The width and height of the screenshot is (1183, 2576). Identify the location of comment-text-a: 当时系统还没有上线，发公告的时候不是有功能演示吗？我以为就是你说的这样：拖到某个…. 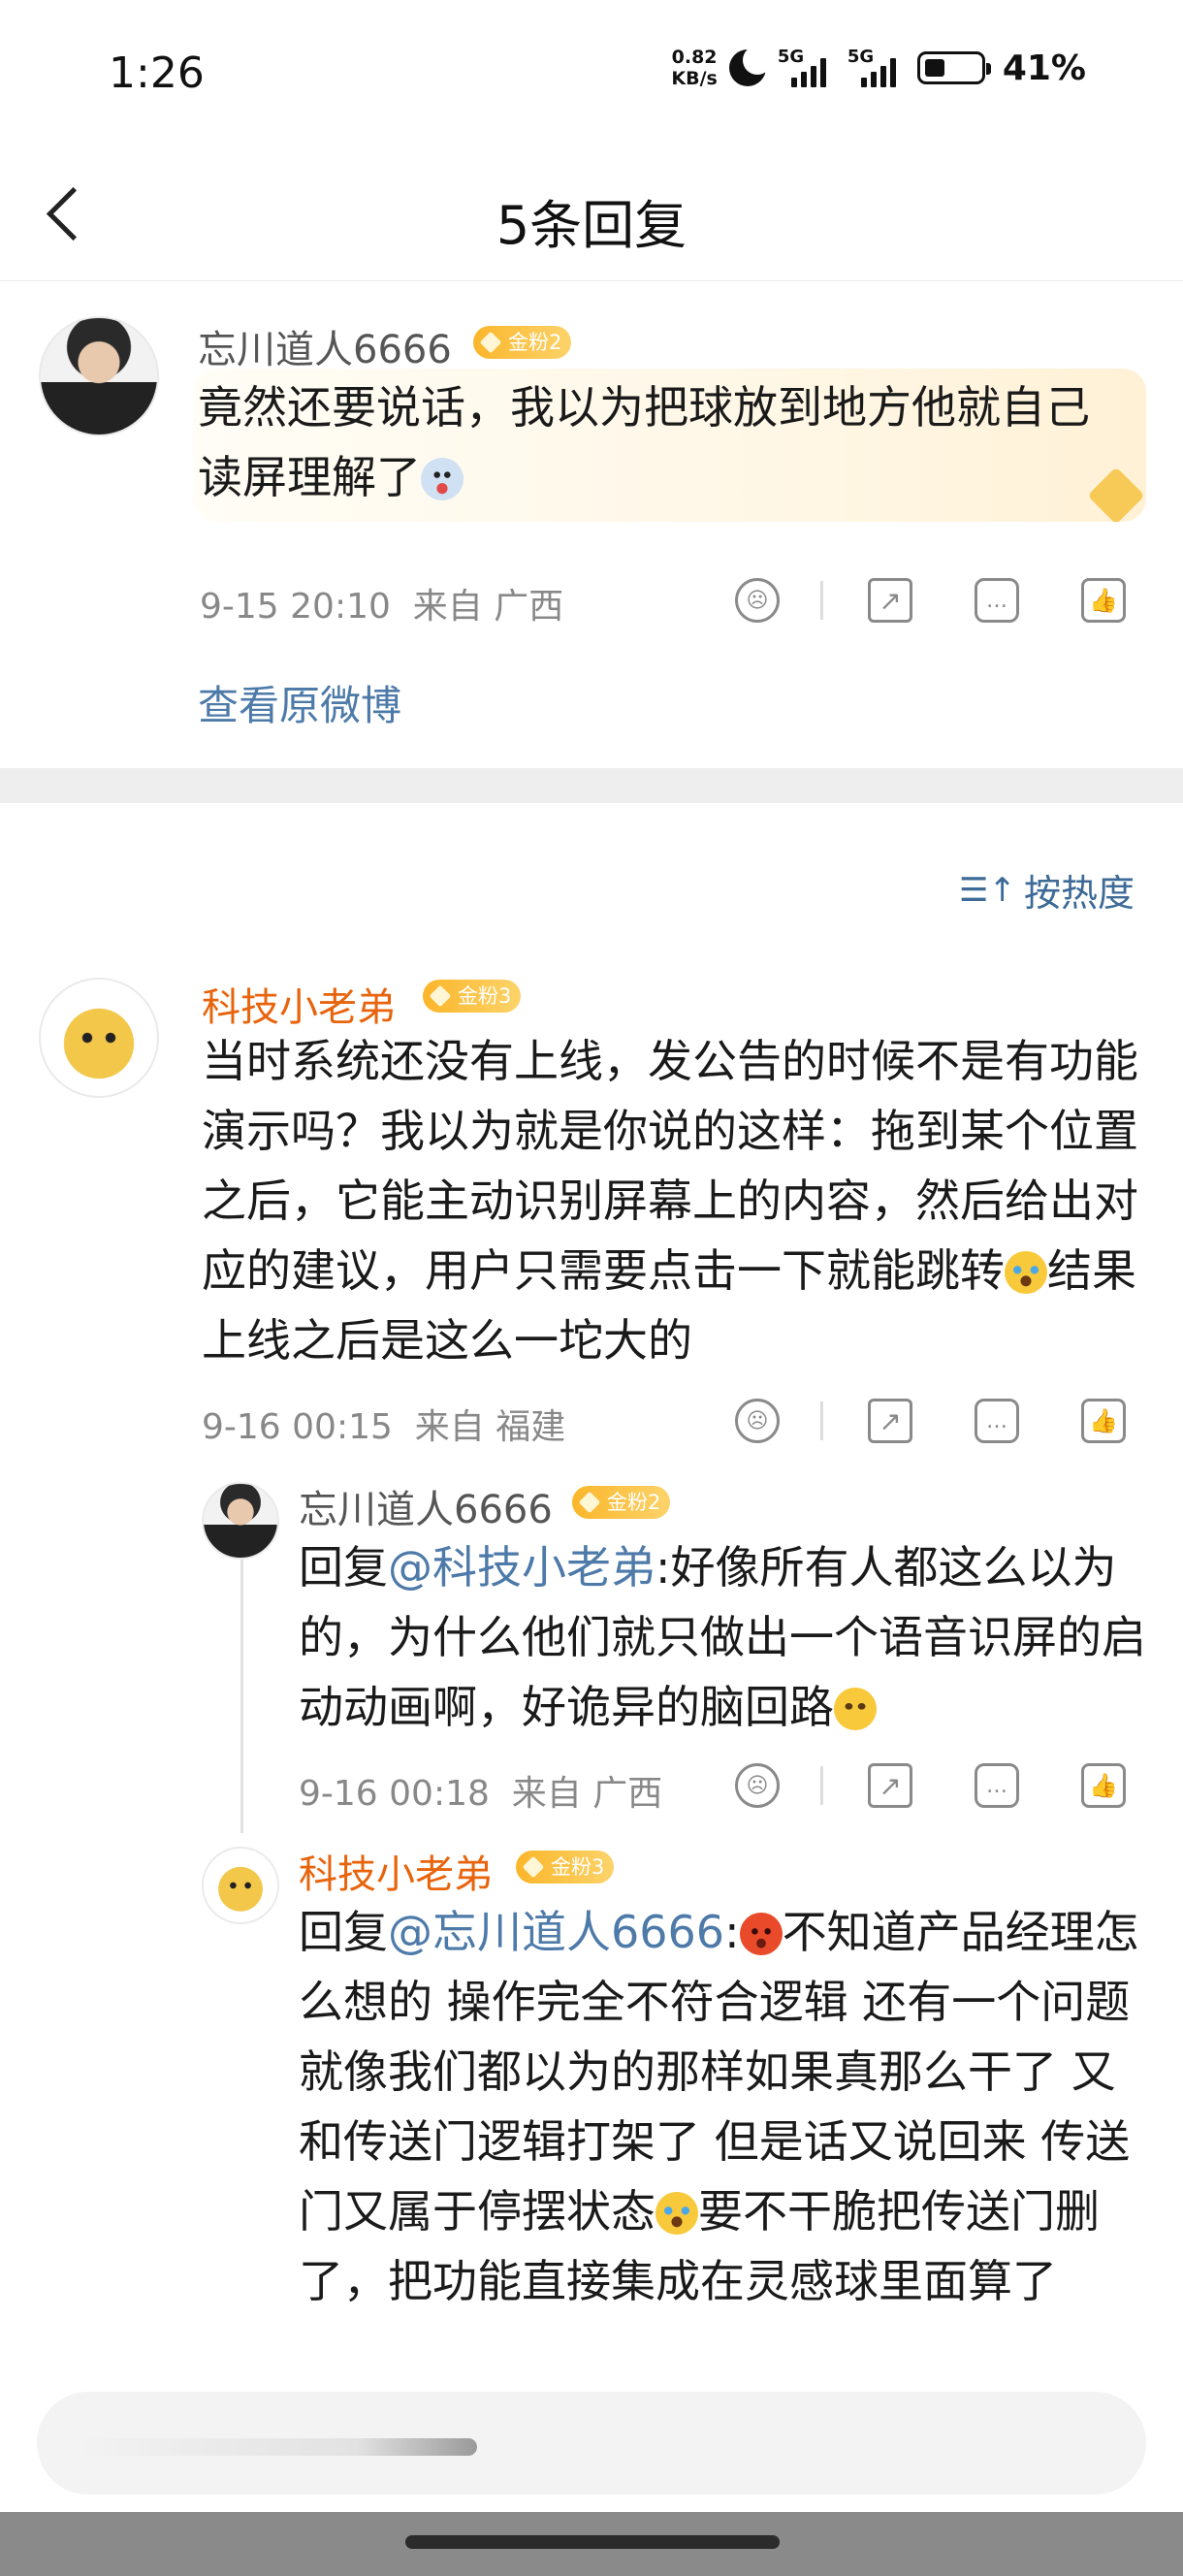
(670, 1166).